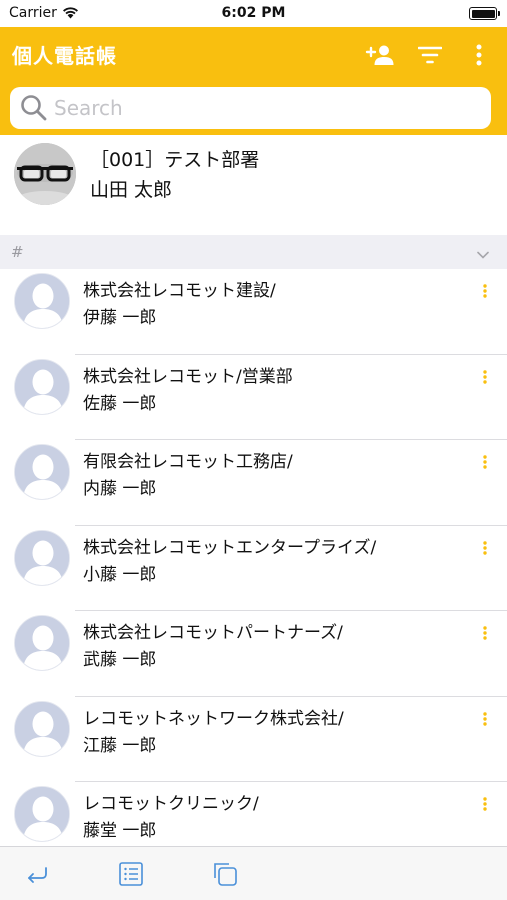  What do you see at coordinates (213, 718) in the screenshot?
I see `contact-company: レコモットネットワーク株式会社/` at bounding box center [213, 718].